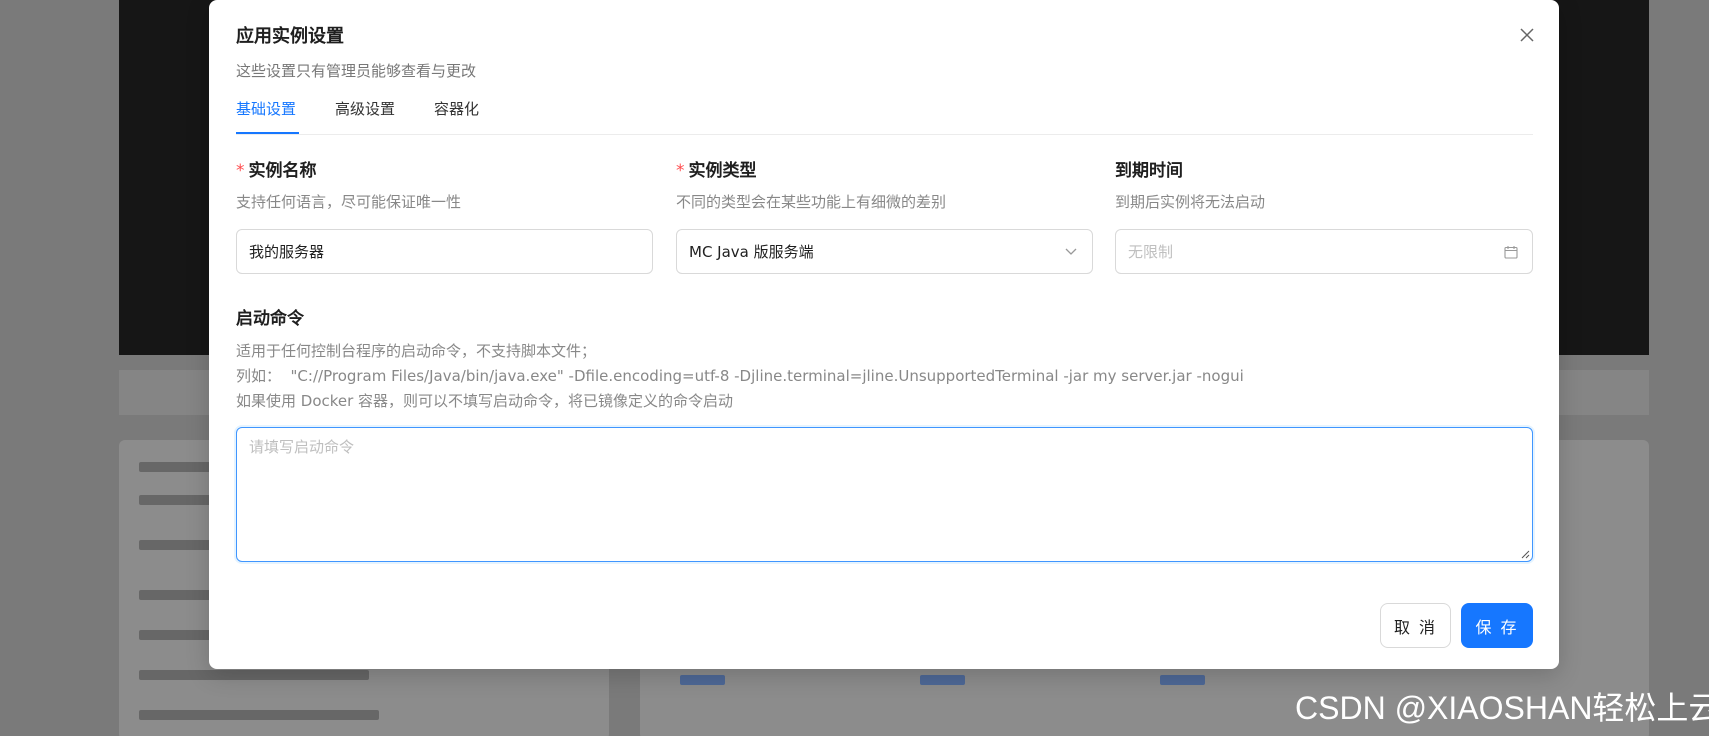 The height and width of the screenshot is (736, 1709). Describe the element at coordinates (751, 252) in the screenshot. I see `instance-type-value: MC Java 版服务端` at that location.